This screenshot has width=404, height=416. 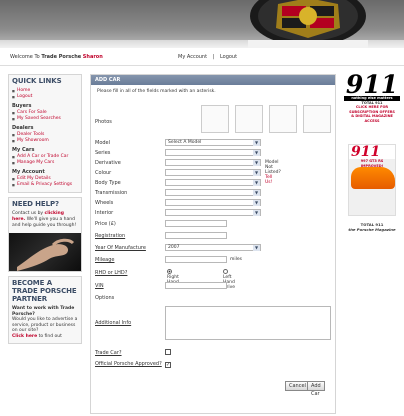 What do you see at coordinates (168, 365) in the screenshot?
I see `official-approved-checkbox: ✓` at bounding box center [168, 365].